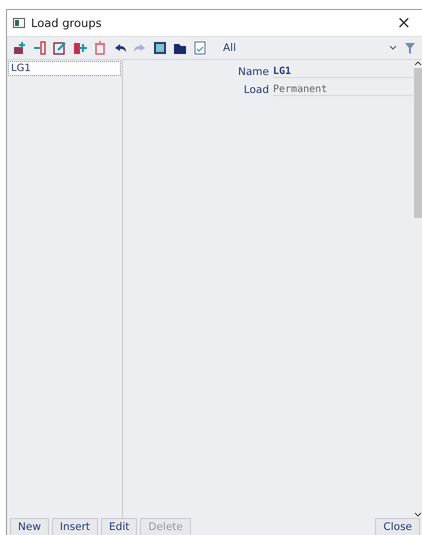 This screenshot has height=535, width=422. I want to click on edit-icon, so click(60, 48).